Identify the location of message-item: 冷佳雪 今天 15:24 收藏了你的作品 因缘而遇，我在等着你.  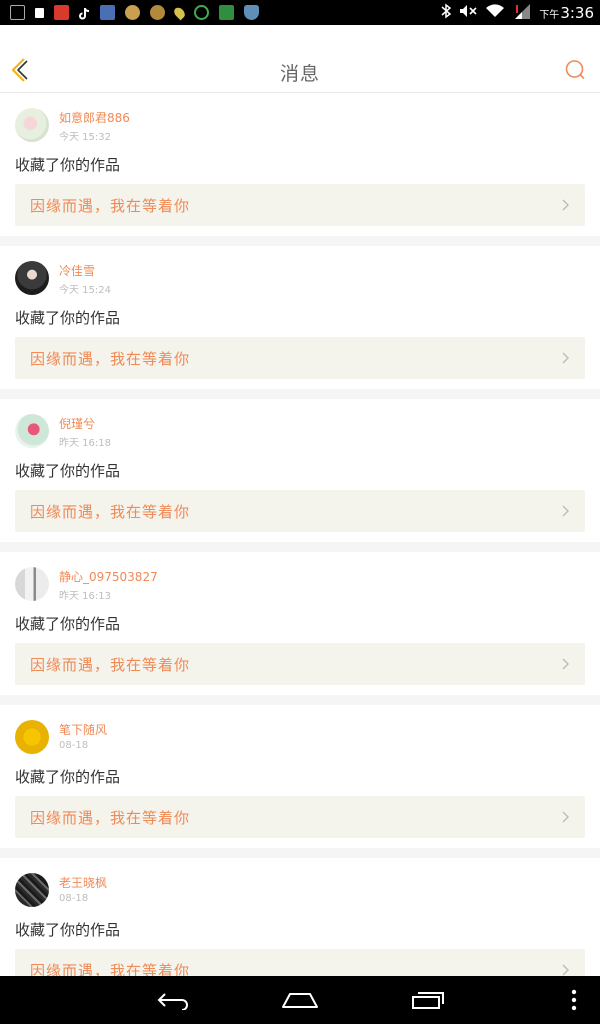
(300, 317).